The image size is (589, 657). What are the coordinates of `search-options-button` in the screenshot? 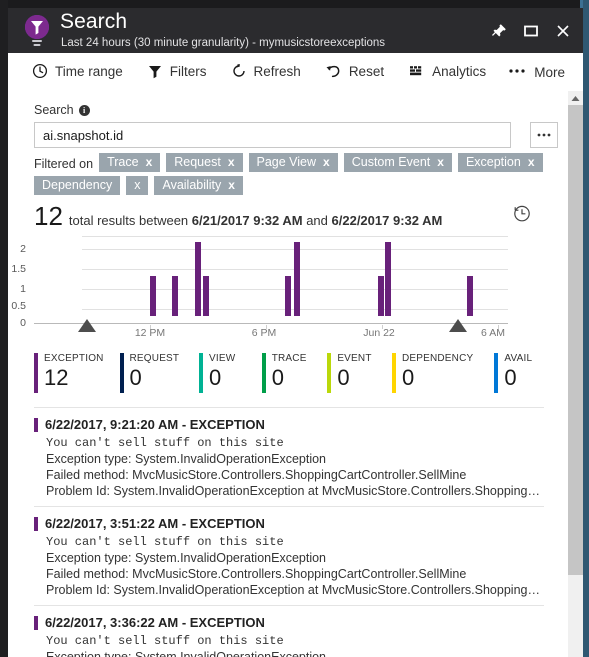 It's located at (544, 135).